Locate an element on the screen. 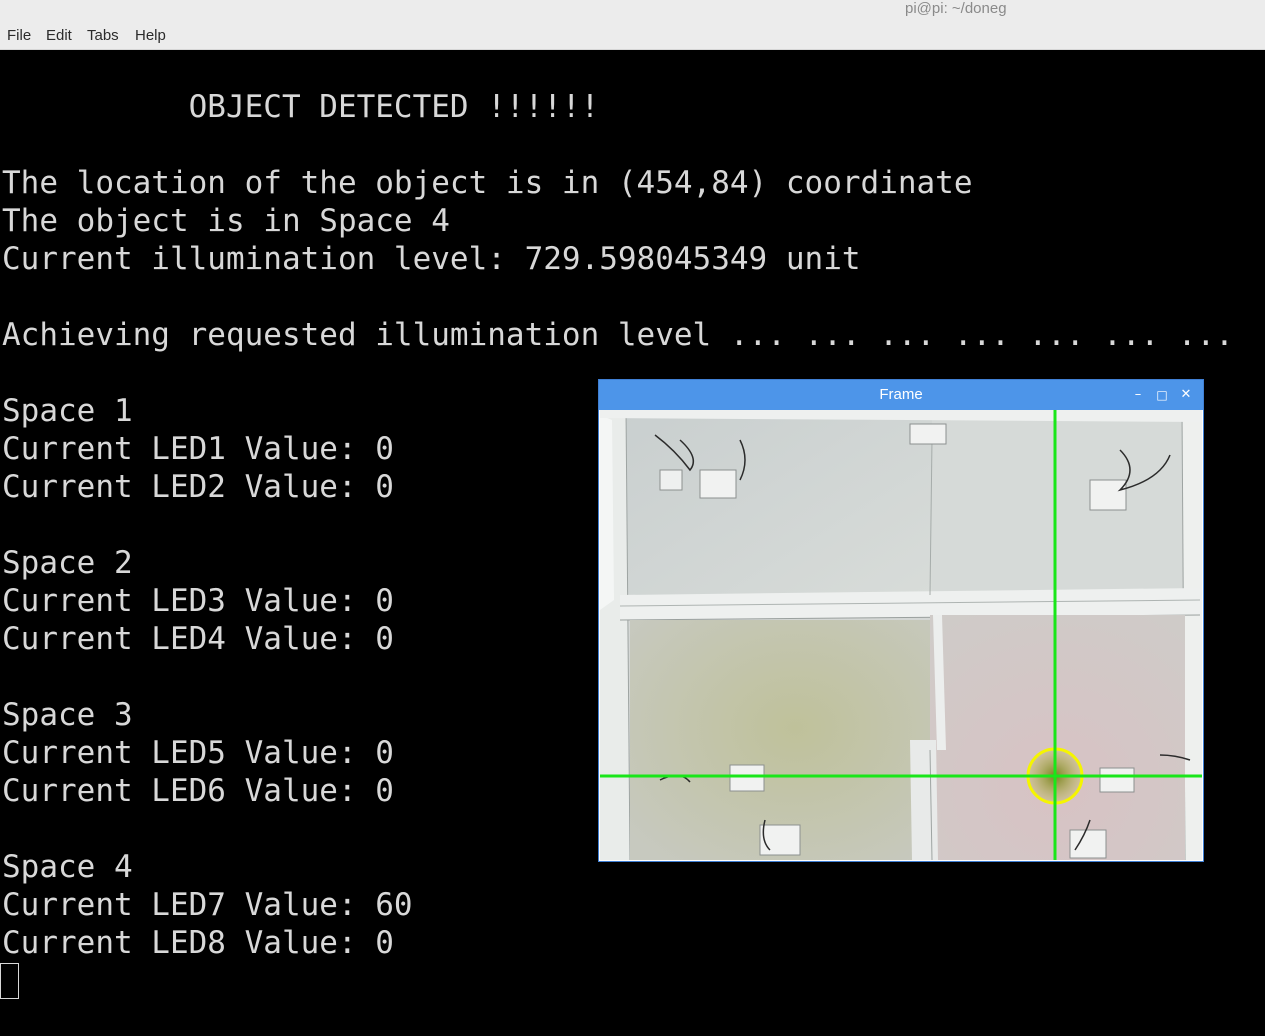 This screenshot has height=1036, width=1265. terminal-line: The object is in Space 4 is located at coordinates (226, 221).